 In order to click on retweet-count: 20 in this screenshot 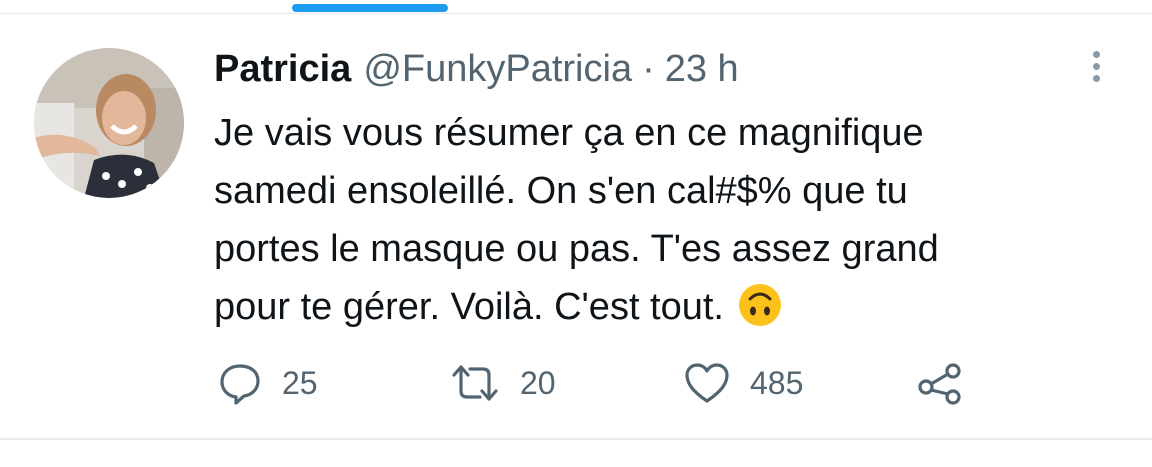, I will do `click(538, 382)`.